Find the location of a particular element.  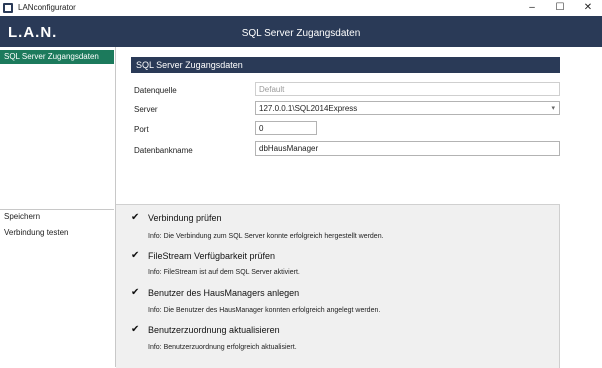

test-connection-button: Verbindung testen is located at coordinates (36, 232).